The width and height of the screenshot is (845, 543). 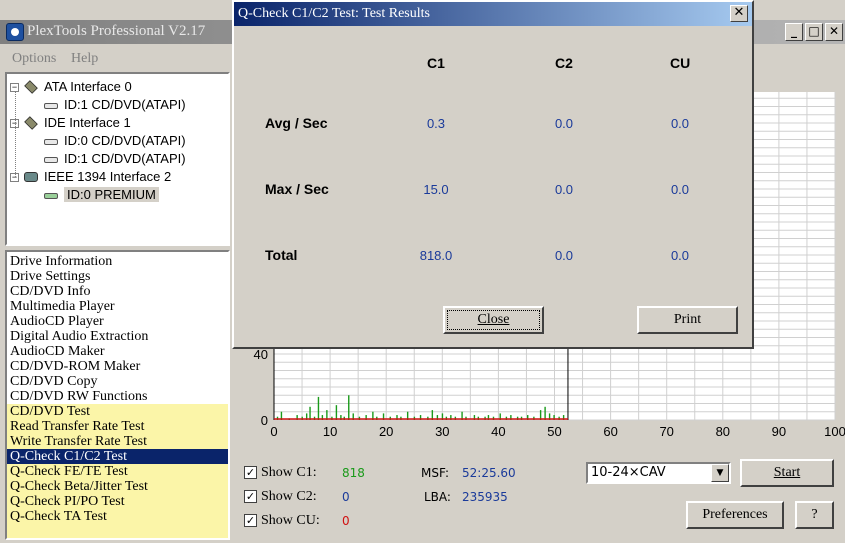 What do you see at coordinates (15, 134) in the screenshot?
I see `tree-line` at bounding box center [15, 134].